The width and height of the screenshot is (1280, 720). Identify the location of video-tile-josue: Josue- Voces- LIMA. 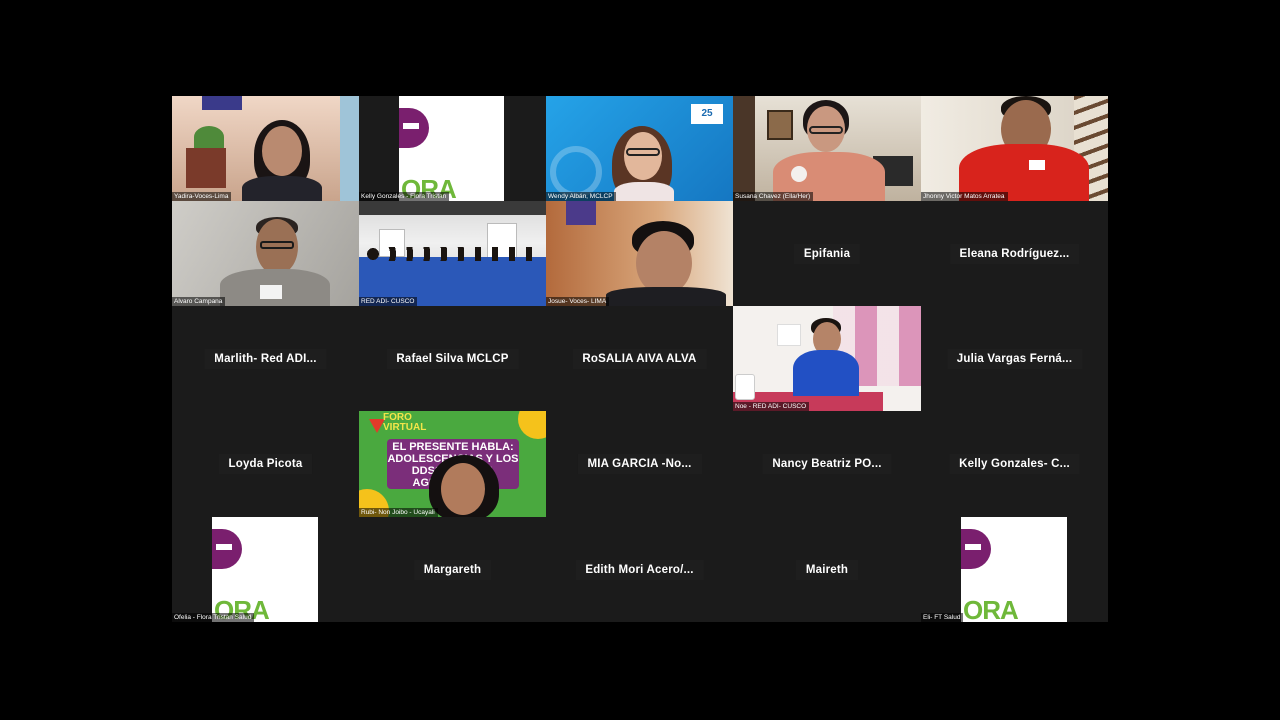
(639, 253).